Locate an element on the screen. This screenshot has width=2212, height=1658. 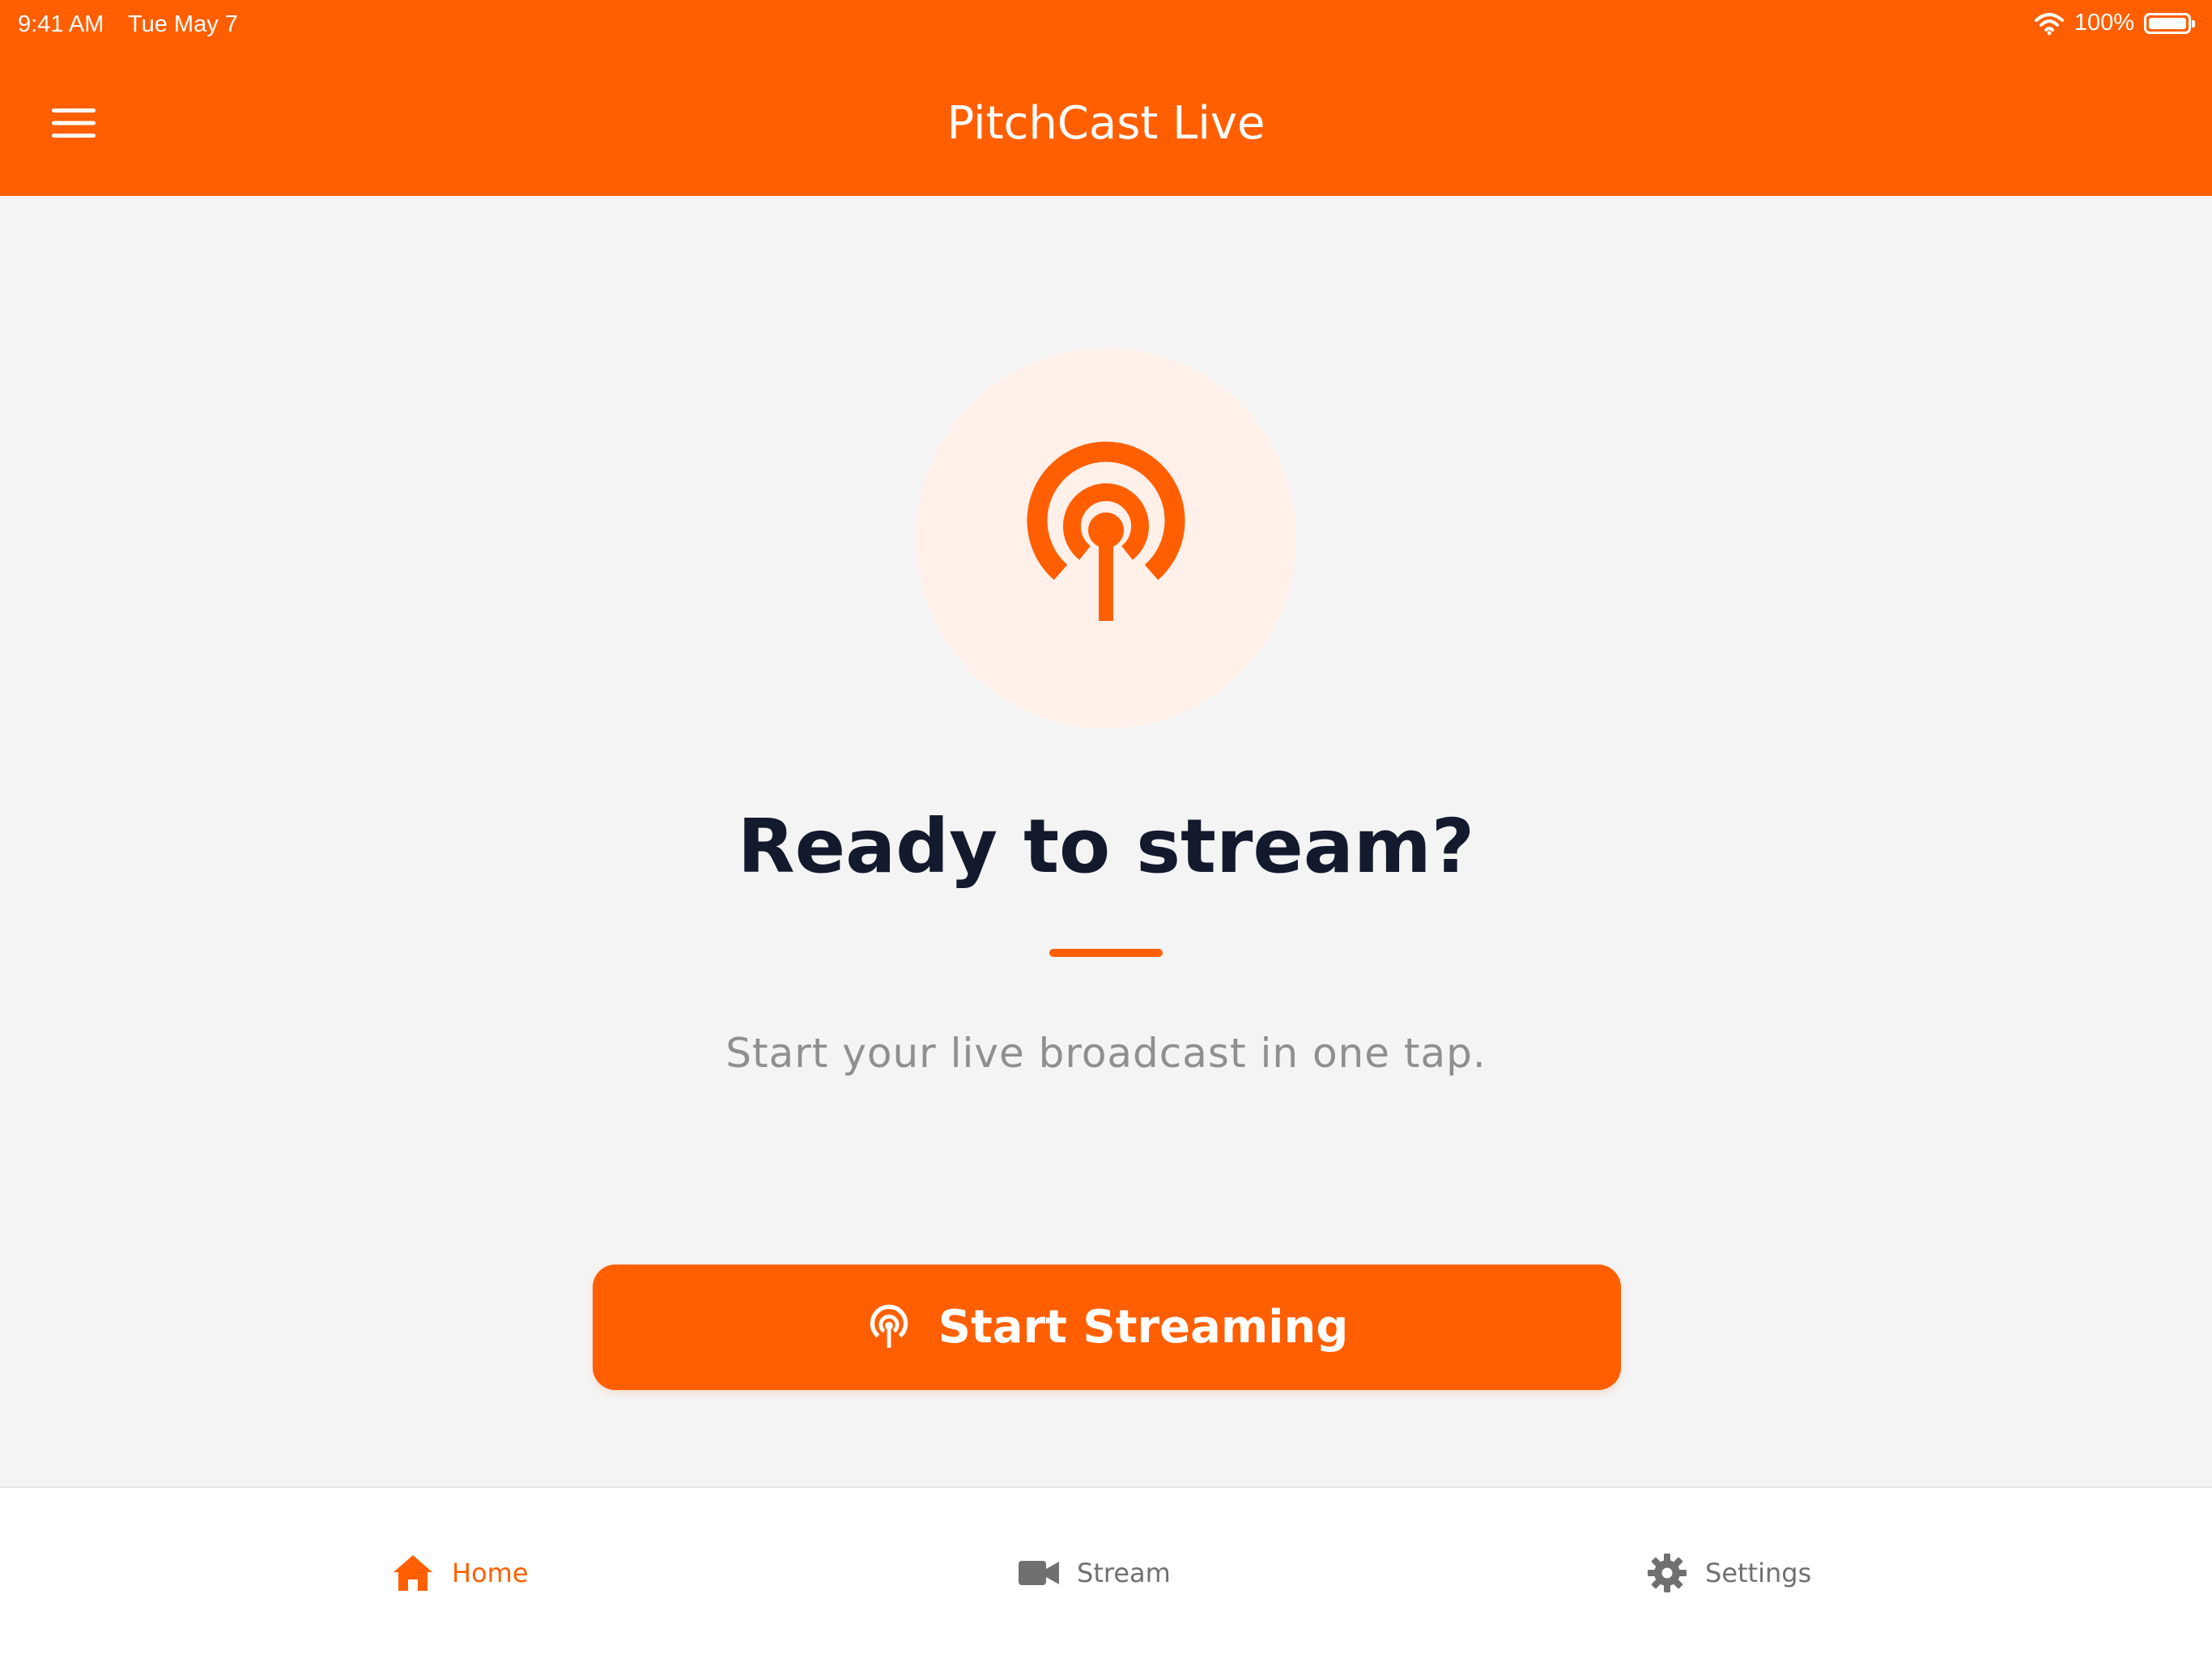
subtitle: Start your live broadcast in one tap. is located at coordinates (1106, 1053).